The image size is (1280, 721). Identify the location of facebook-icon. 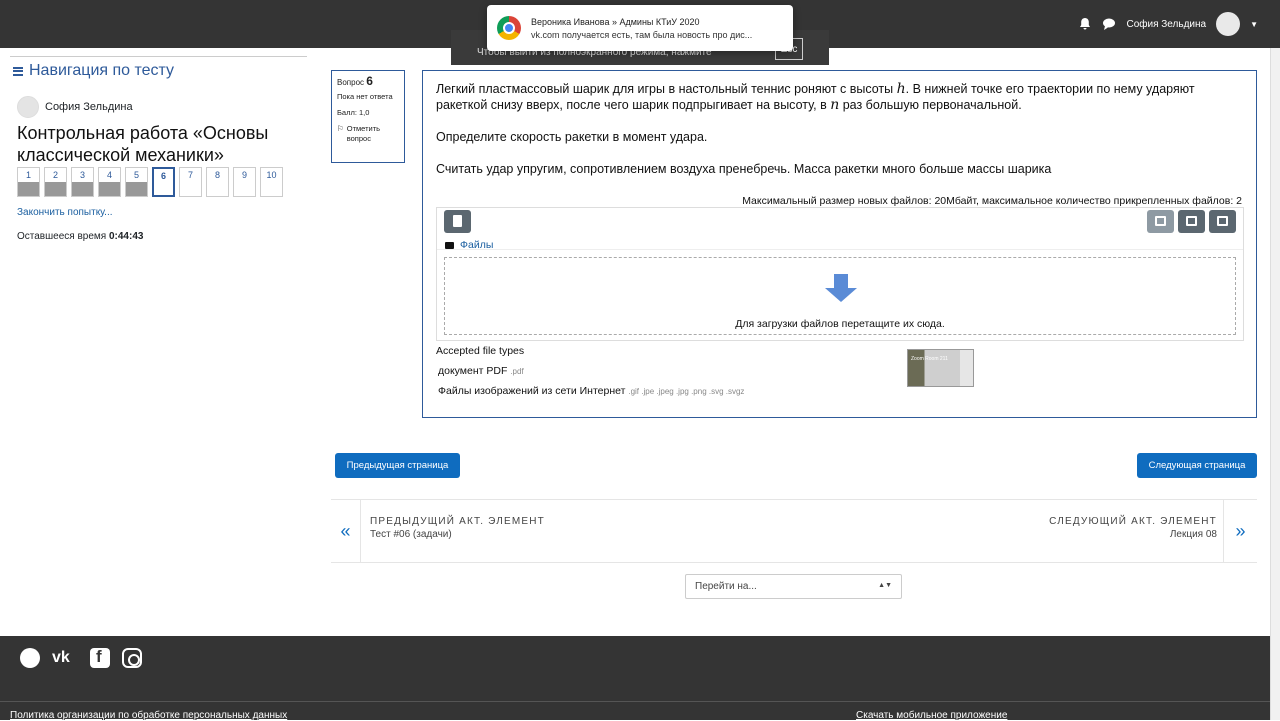
(100, 657).